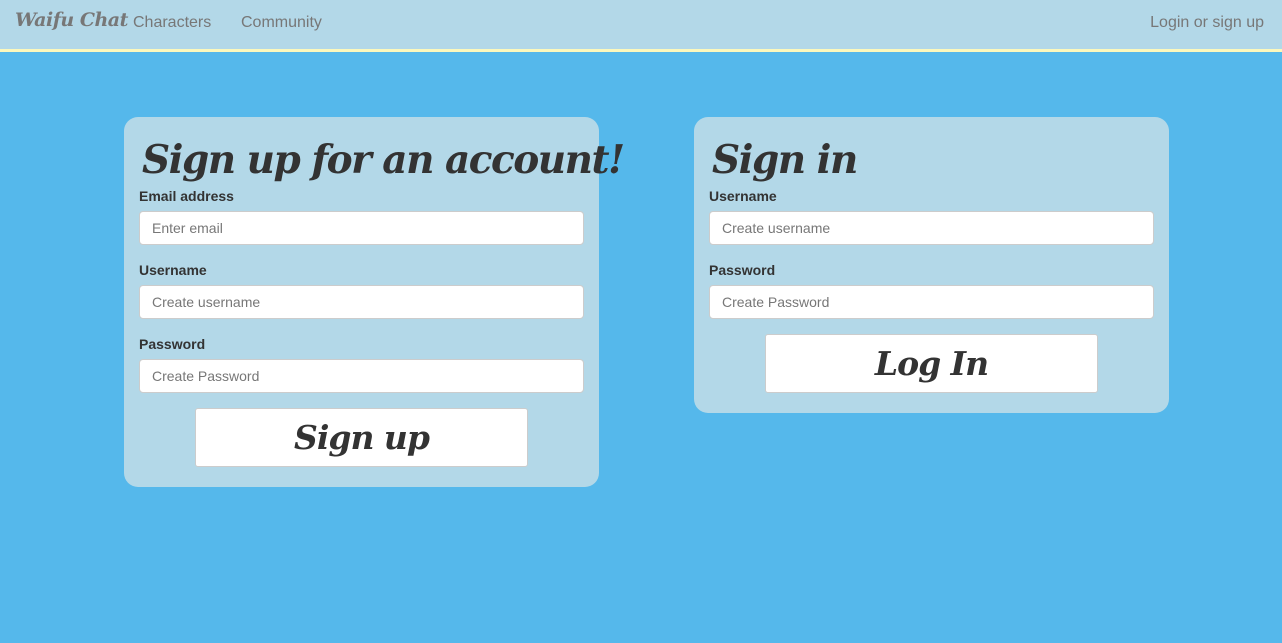 This screenshot has width=1282, height=643. What do you see at coordinates (785, 160) in the screenshot?
I see `signin-title: Sign in` at bounding box center [785, 160].